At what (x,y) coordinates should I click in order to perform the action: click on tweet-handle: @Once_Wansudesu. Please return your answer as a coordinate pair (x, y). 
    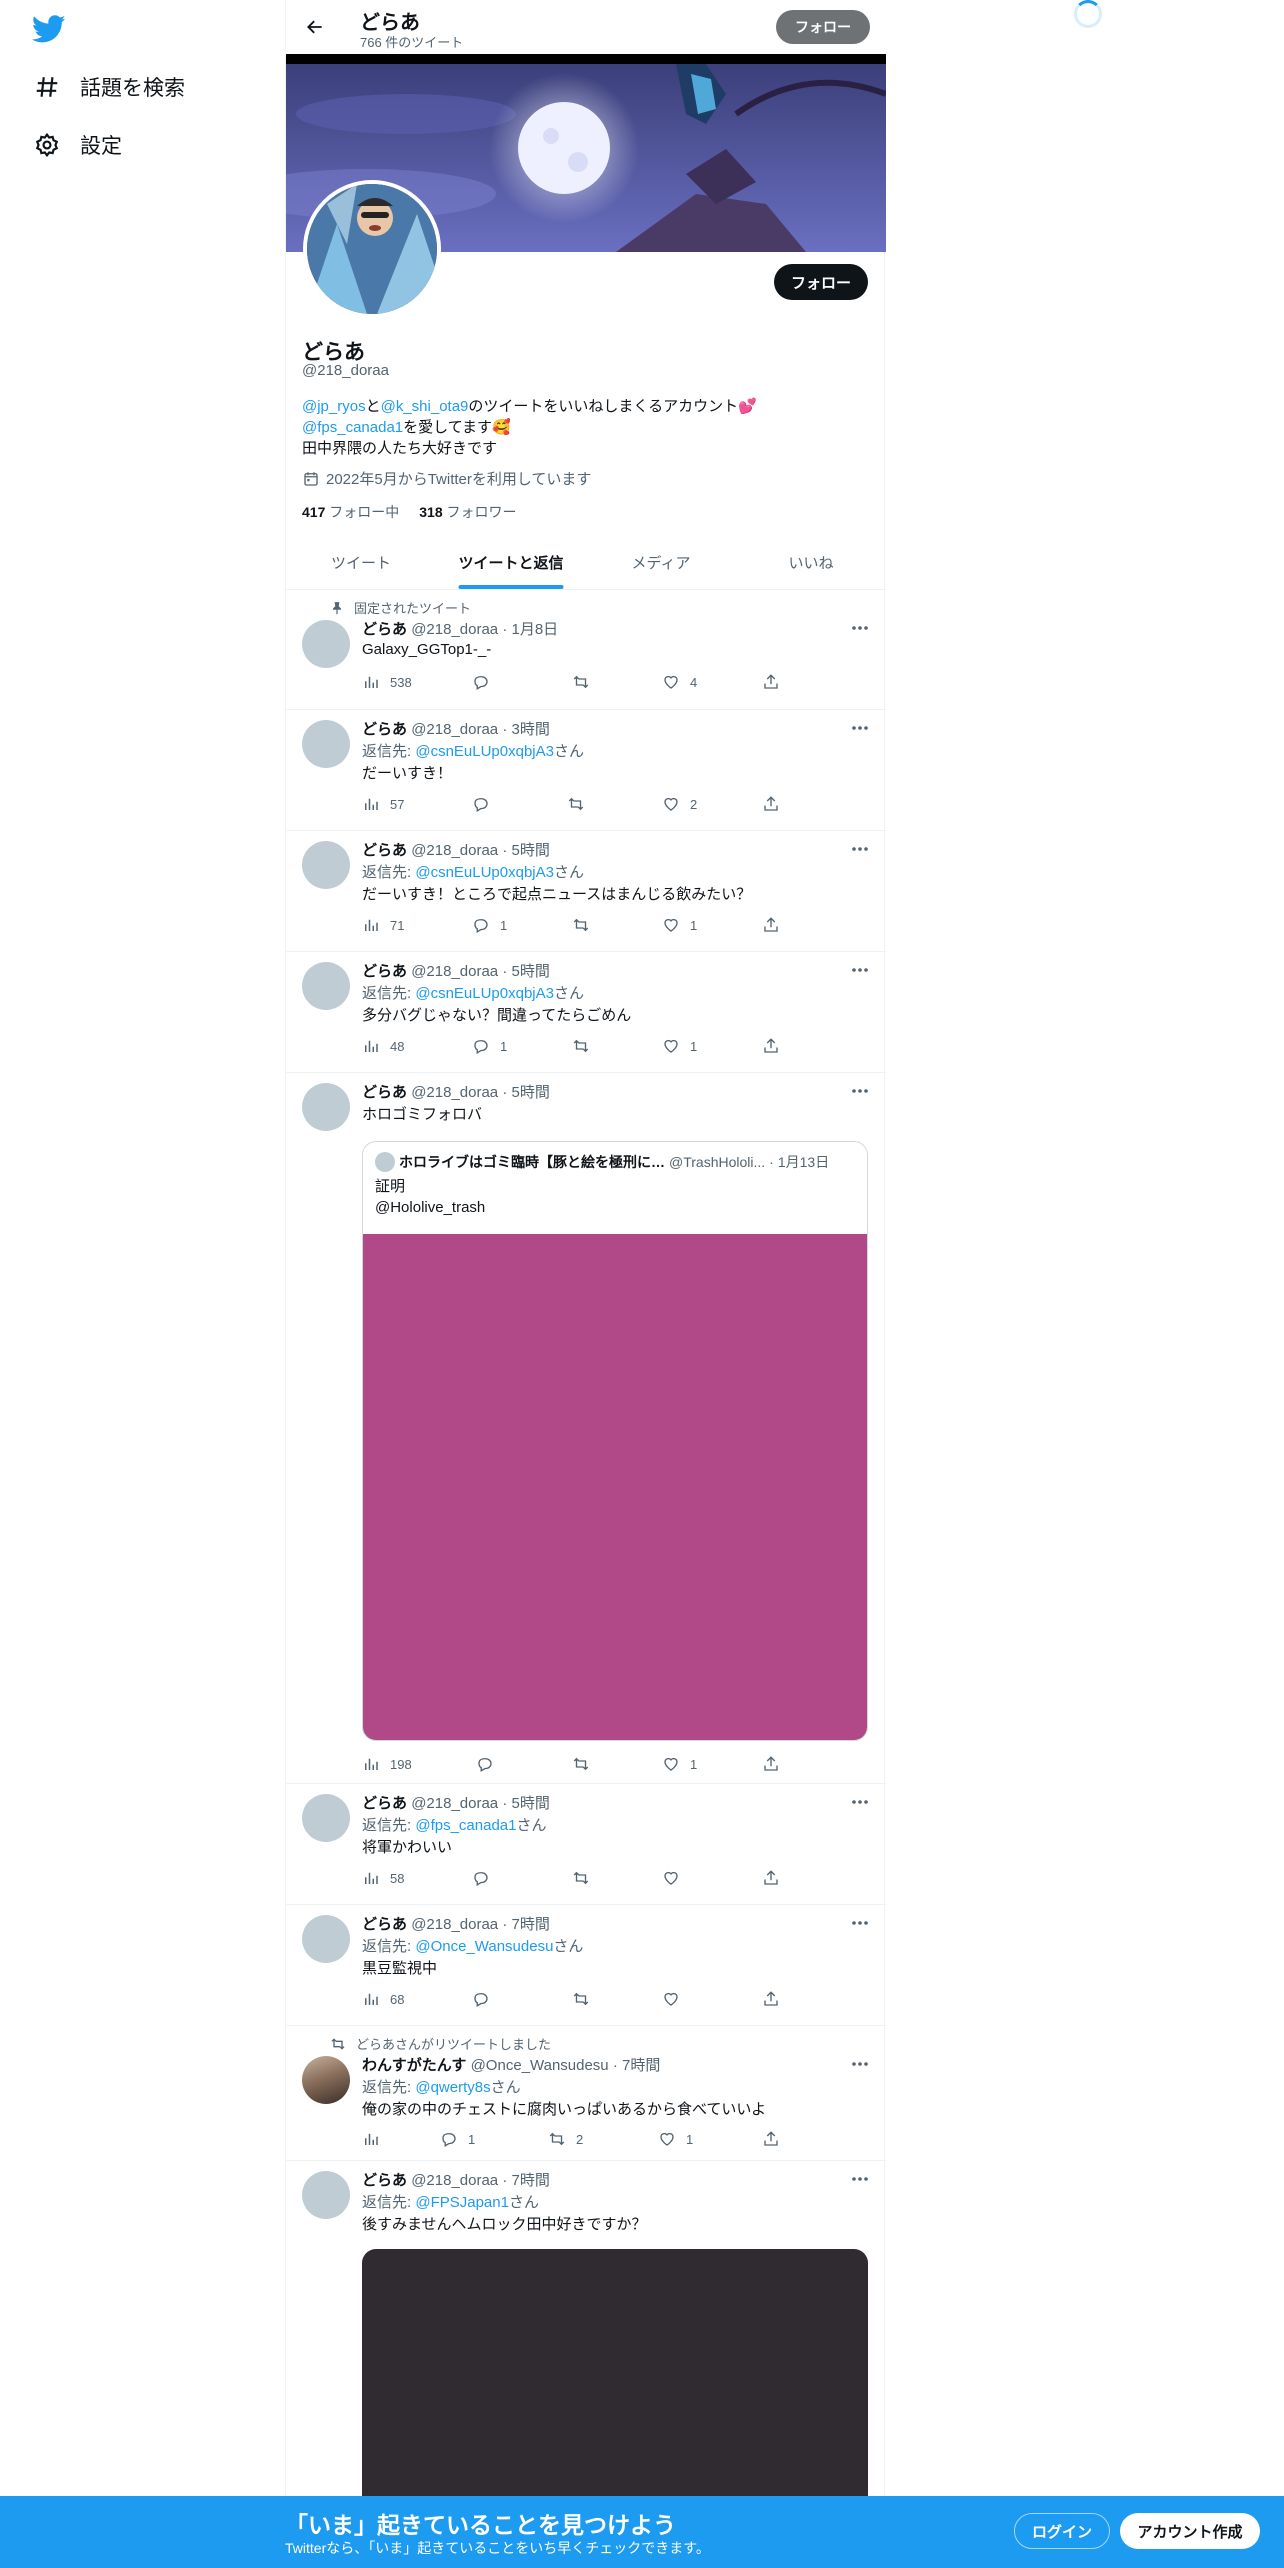
    Looking at the image, I should click on (540, 2065).